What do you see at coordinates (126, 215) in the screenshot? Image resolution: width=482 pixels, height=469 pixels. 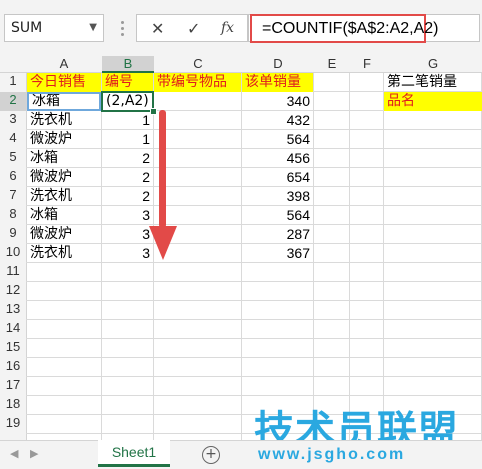 I see `cell-b8: 3` at bounding box center [126, 215].